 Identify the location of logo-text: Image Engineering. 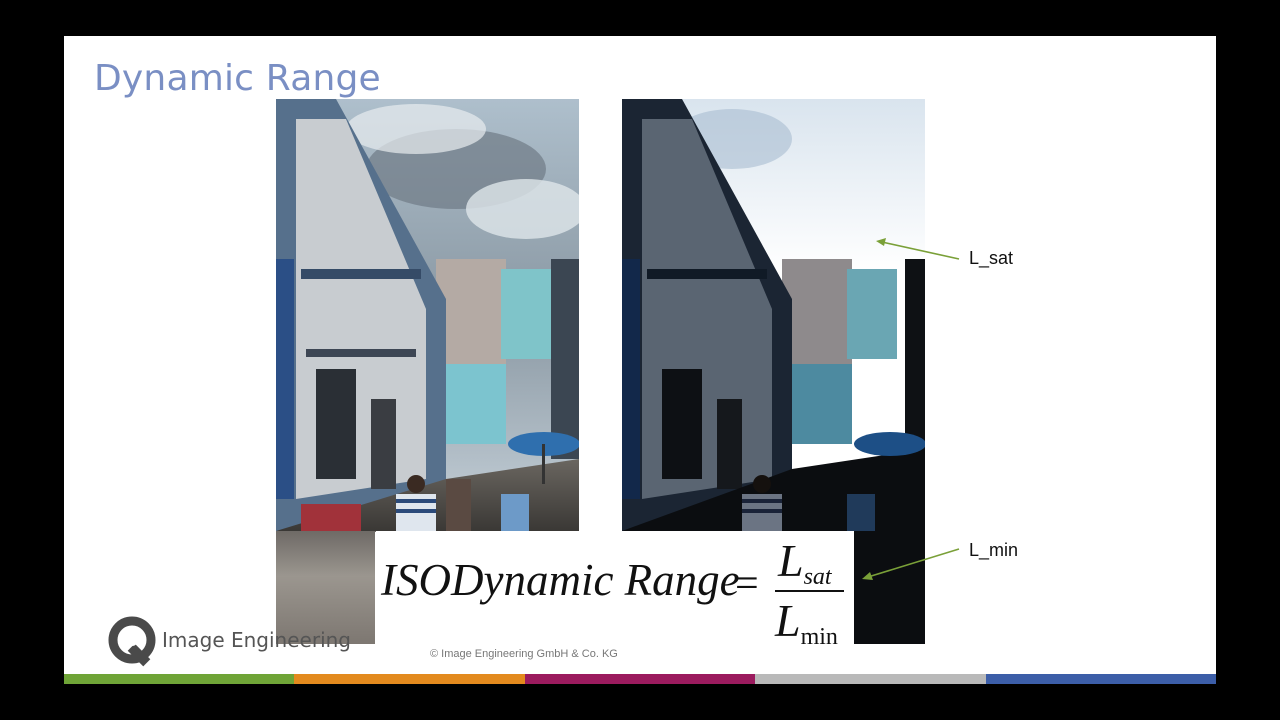
(256, 640).